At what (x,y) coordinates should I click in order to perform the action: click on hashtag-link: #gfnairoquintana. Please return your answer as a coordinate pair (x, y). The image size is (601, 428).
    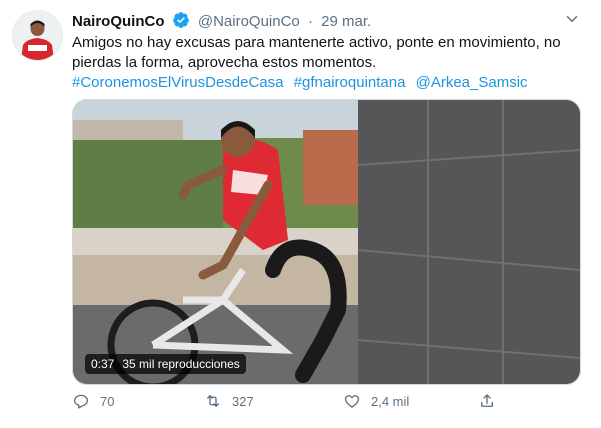
    Looking at the image, I should click on (350, 82).